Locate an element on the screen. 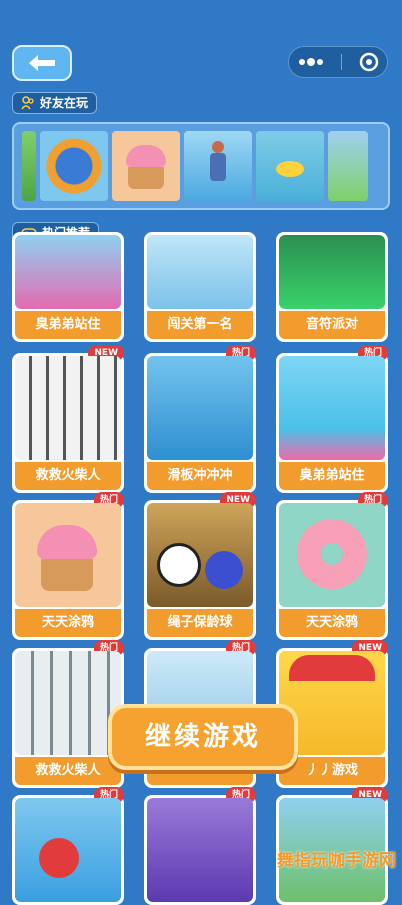  game-card: 臭弟弟站住 is located at coordinates (68, 287).